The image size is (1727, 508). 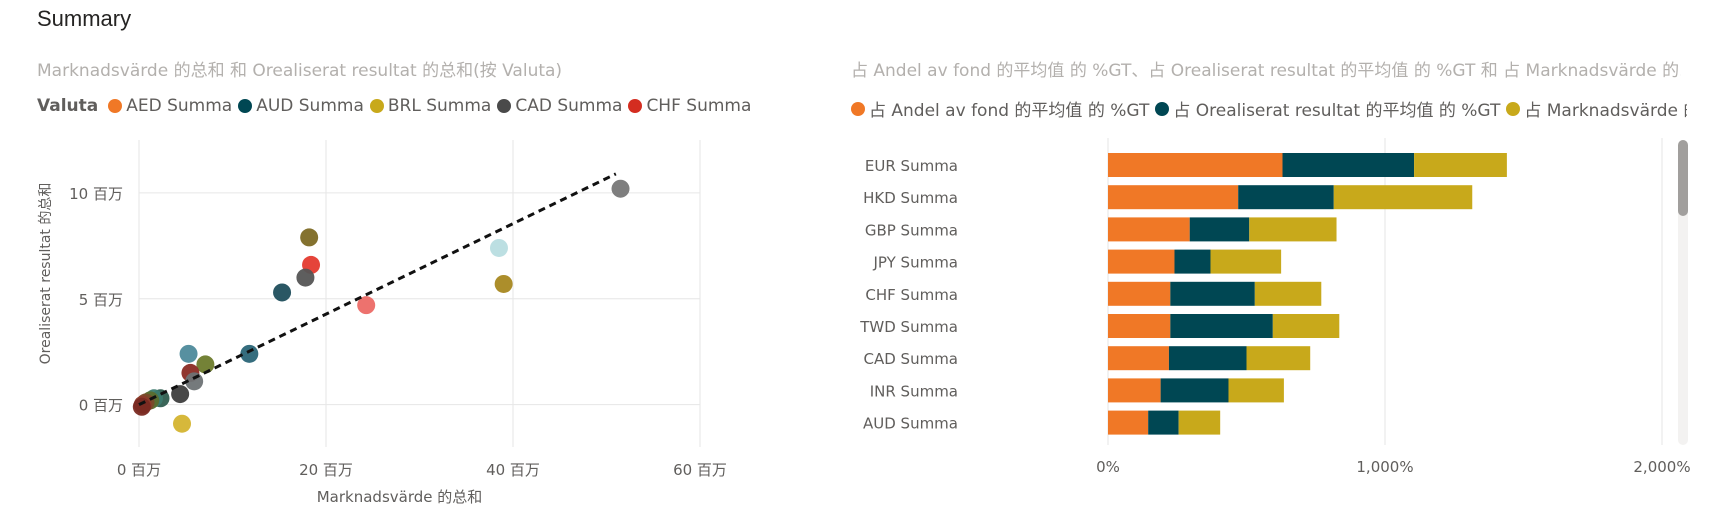 I want to click on category-label: INR Summa, so click(x=914, y=391).